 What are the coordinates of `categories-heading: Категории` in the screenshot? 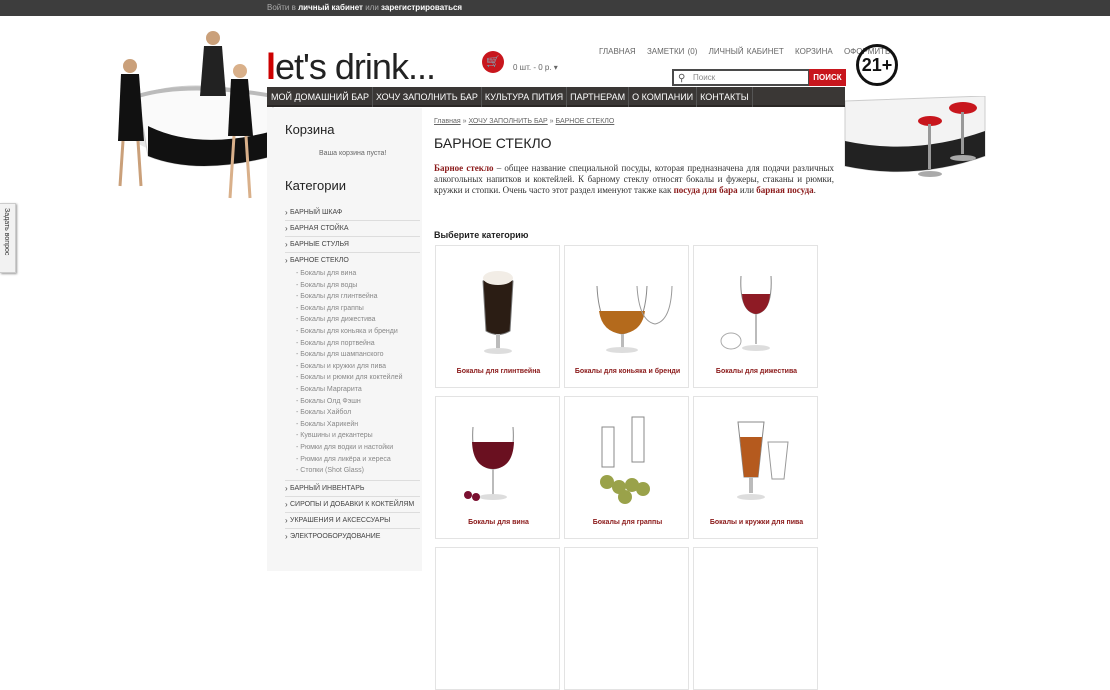 It's located at (315, 185).